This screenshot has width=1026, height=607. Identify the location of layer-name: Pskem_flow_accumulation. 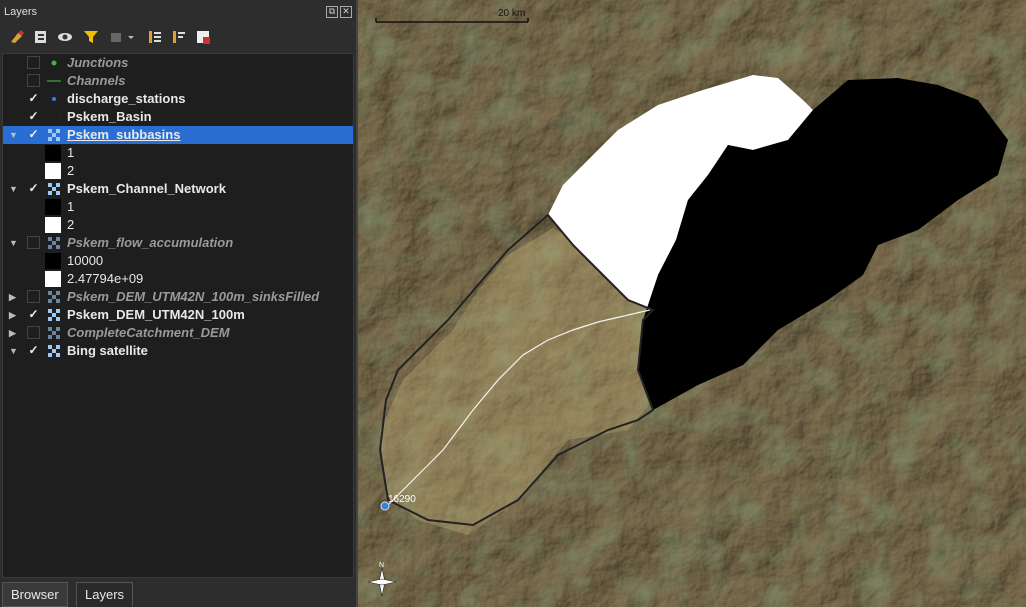
(150, 242).